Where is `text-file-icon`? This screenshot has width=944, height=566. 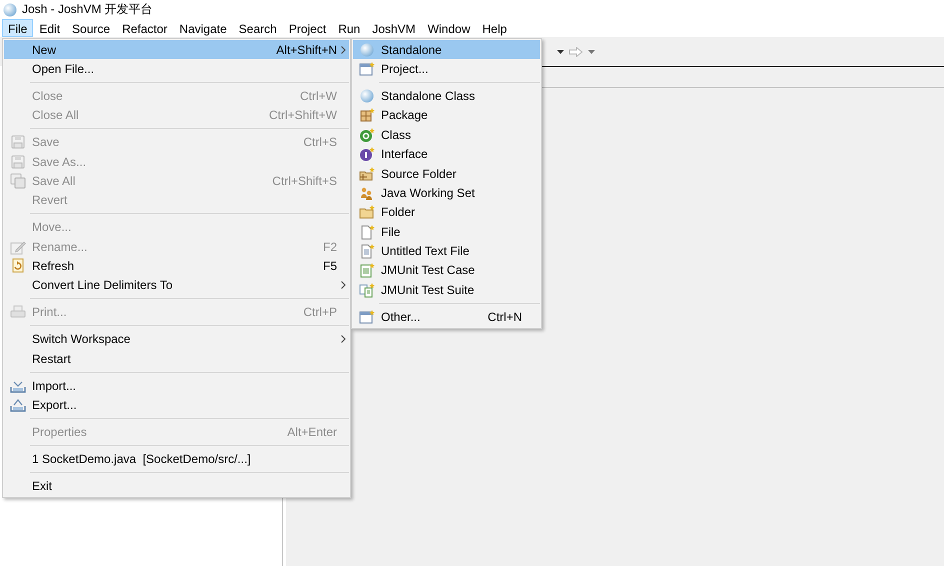 text-file-icon is located at coordinates (366, 251).